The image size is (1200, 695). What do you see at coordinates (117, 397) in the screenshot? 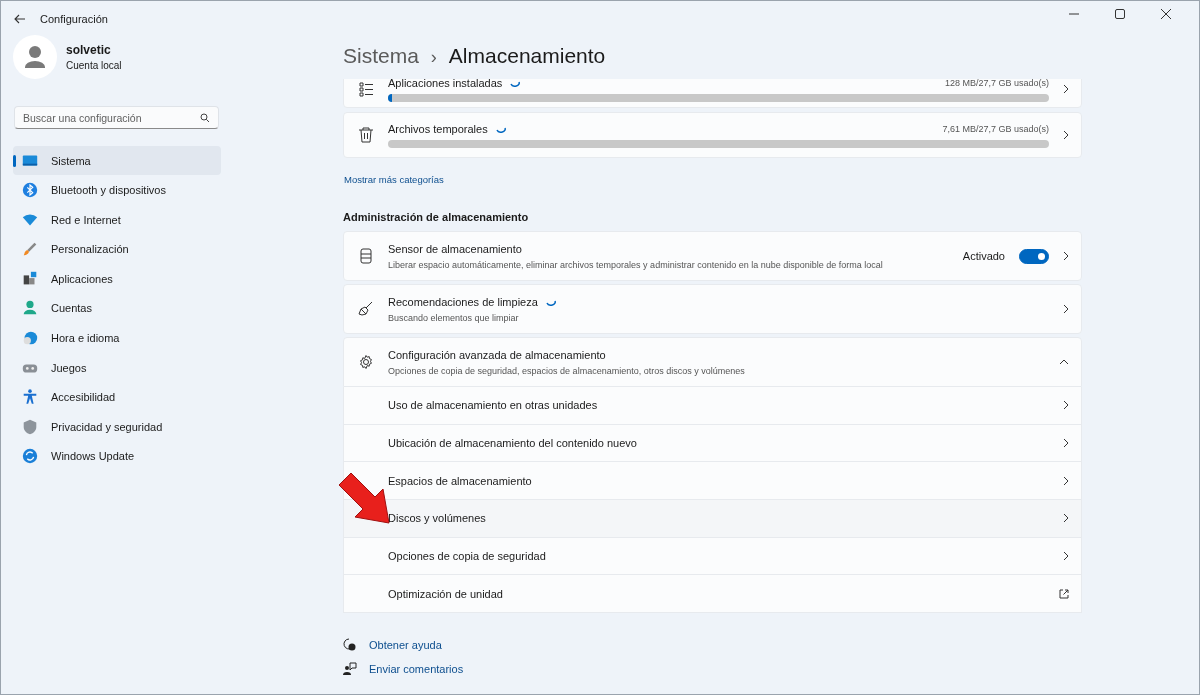
I see `sidebar-item: Accesibilidad` at bounding box center [117, 397].